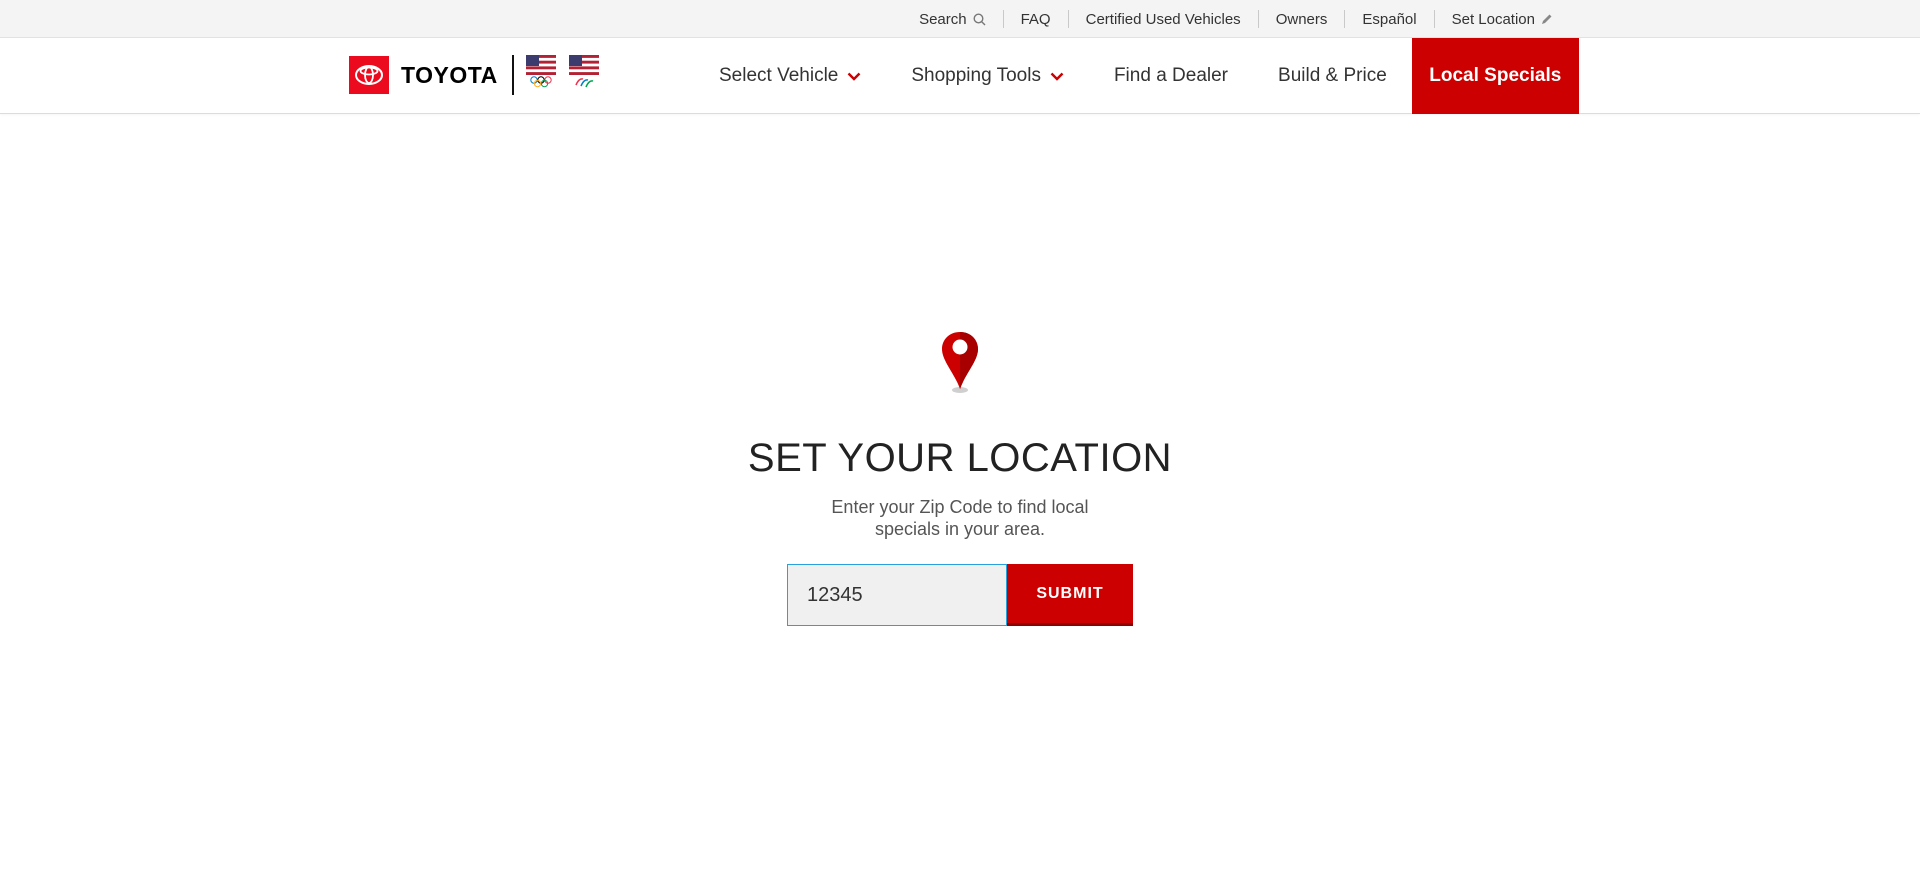 The width and height of the screenshot is (1920, 888). Describe the element at coordinates (583, 75) in the screenshot. I see `paralympic-flag-icon` at that location.